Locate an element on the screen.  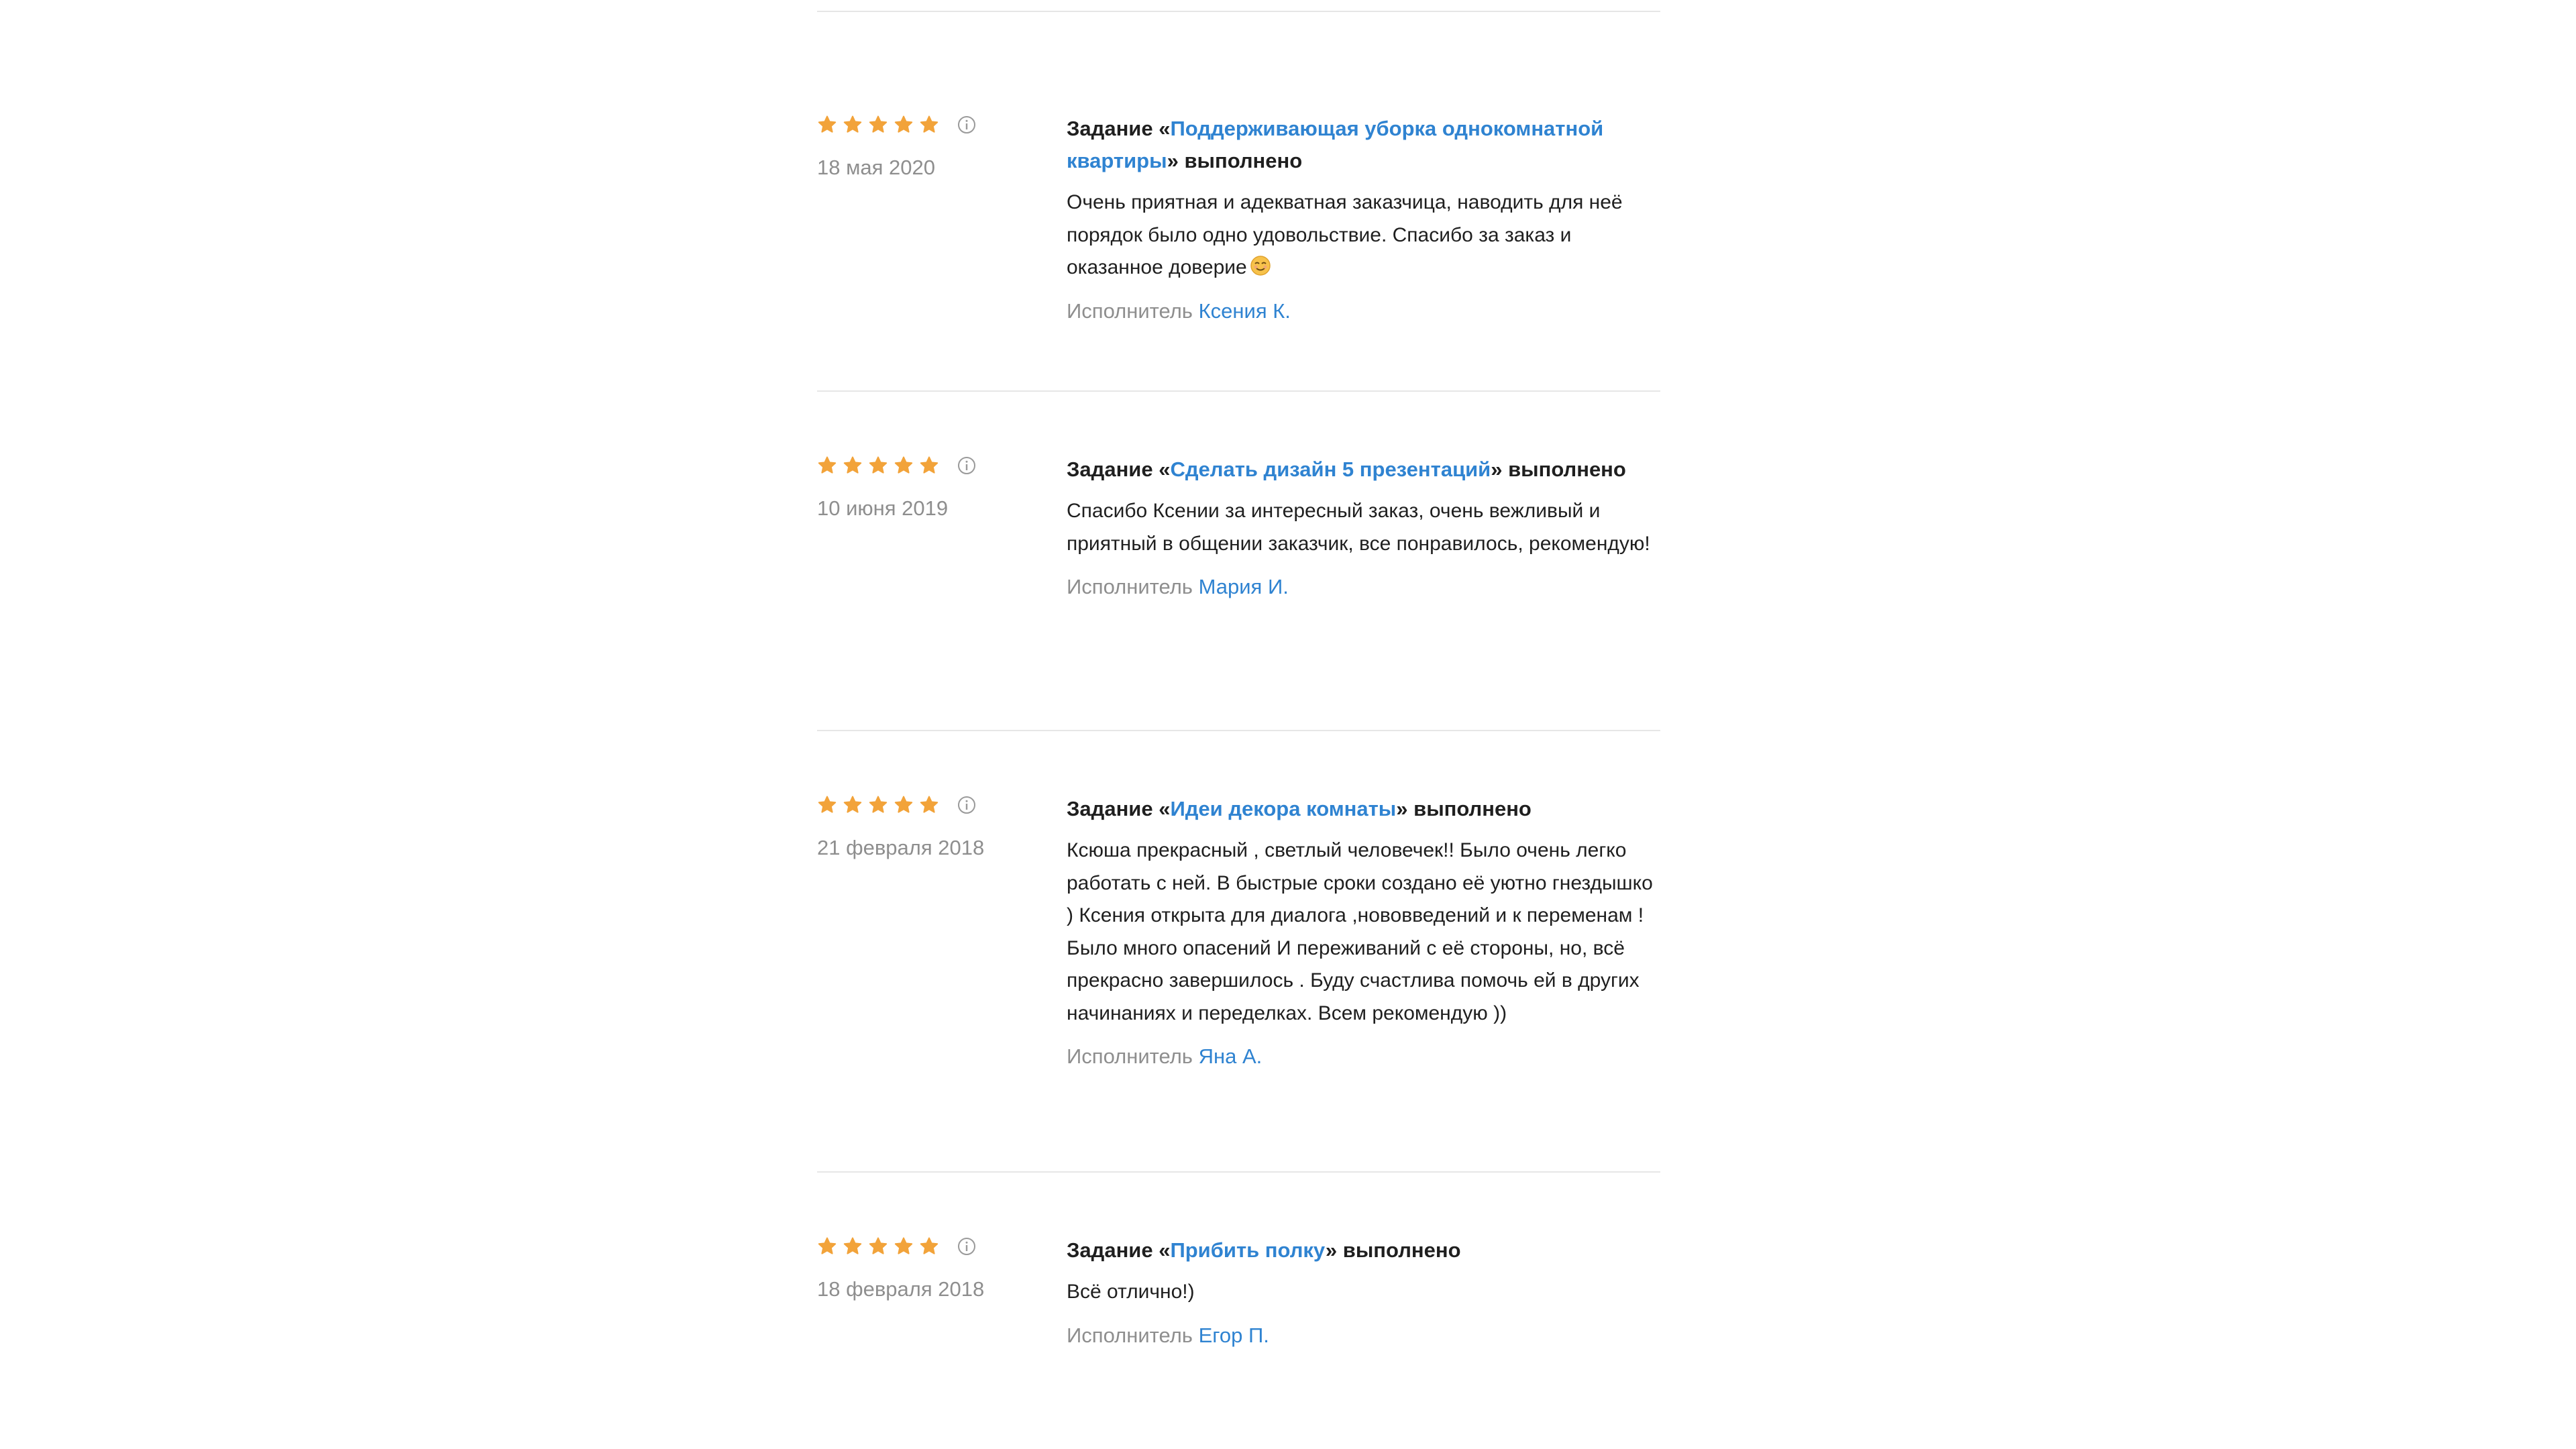
review-date: 10 июня 2019 is located at coordinates (883, 508).